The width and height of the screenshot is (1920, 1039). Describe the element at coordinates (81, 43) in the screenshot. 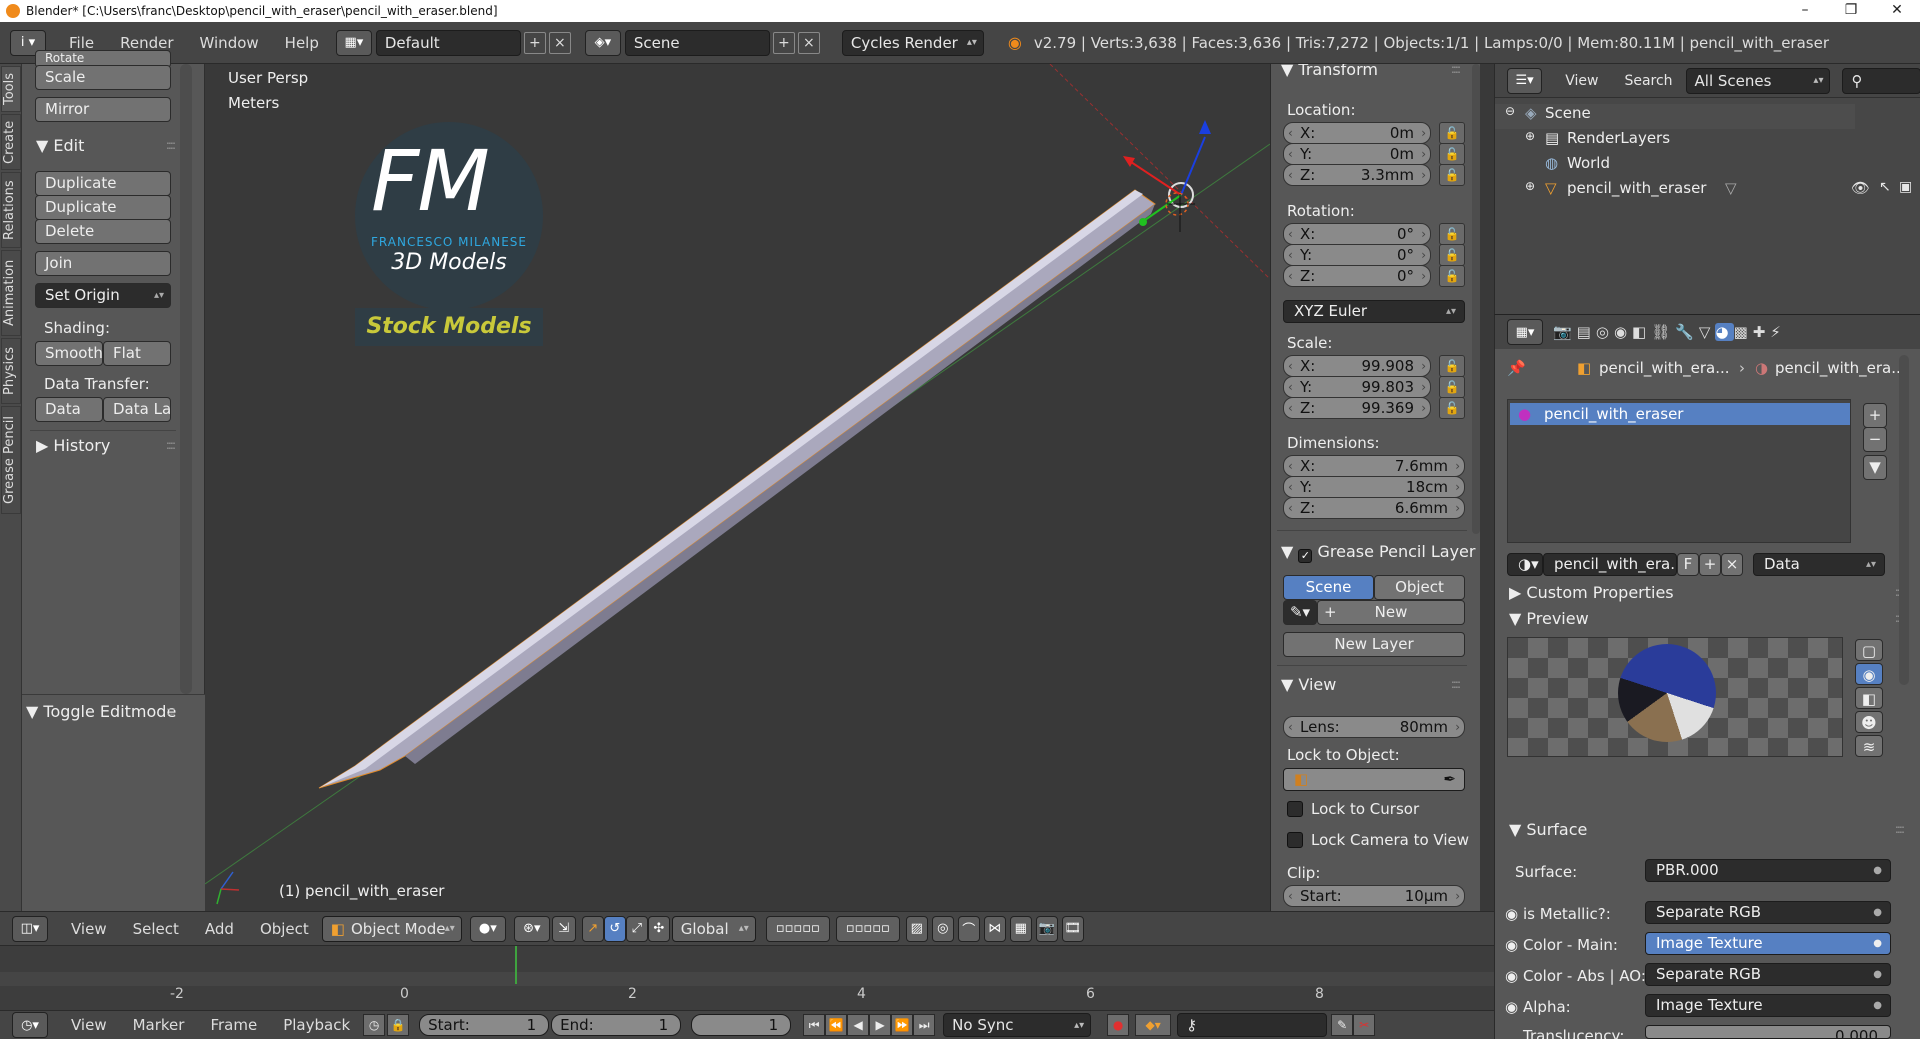

I see `menu-file: File` at that location.